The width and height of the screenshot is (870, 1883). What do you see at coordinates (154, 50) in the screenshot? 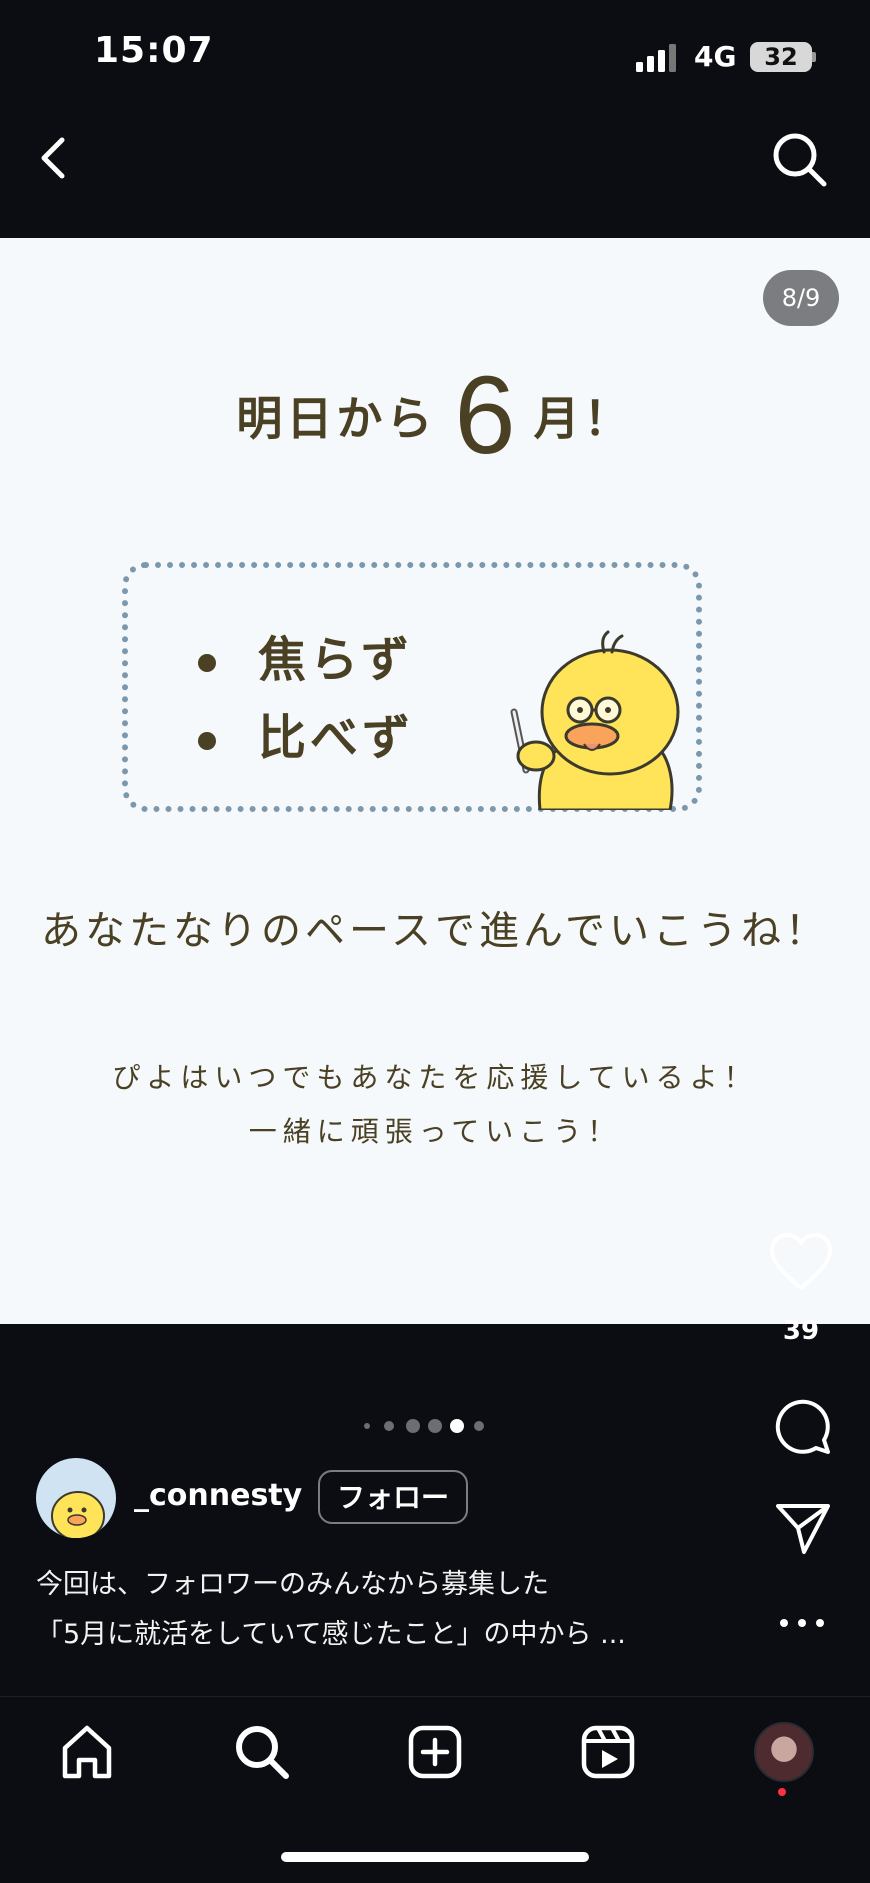
I see `status-time: 15:07` at bounding box center [154, 50].